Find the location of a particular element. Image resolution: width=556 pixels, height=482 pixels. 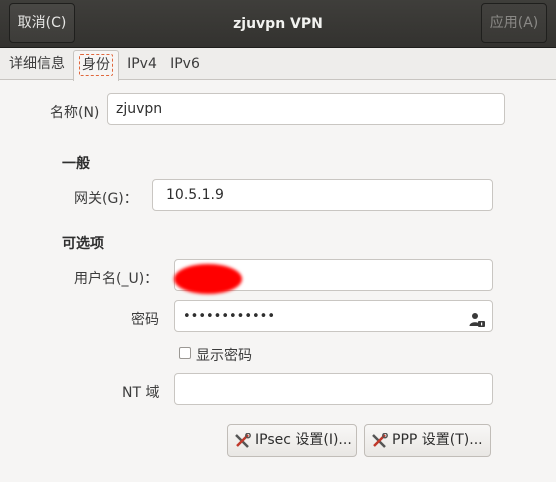

user-lock-icon is located at coordinates (477, 318).